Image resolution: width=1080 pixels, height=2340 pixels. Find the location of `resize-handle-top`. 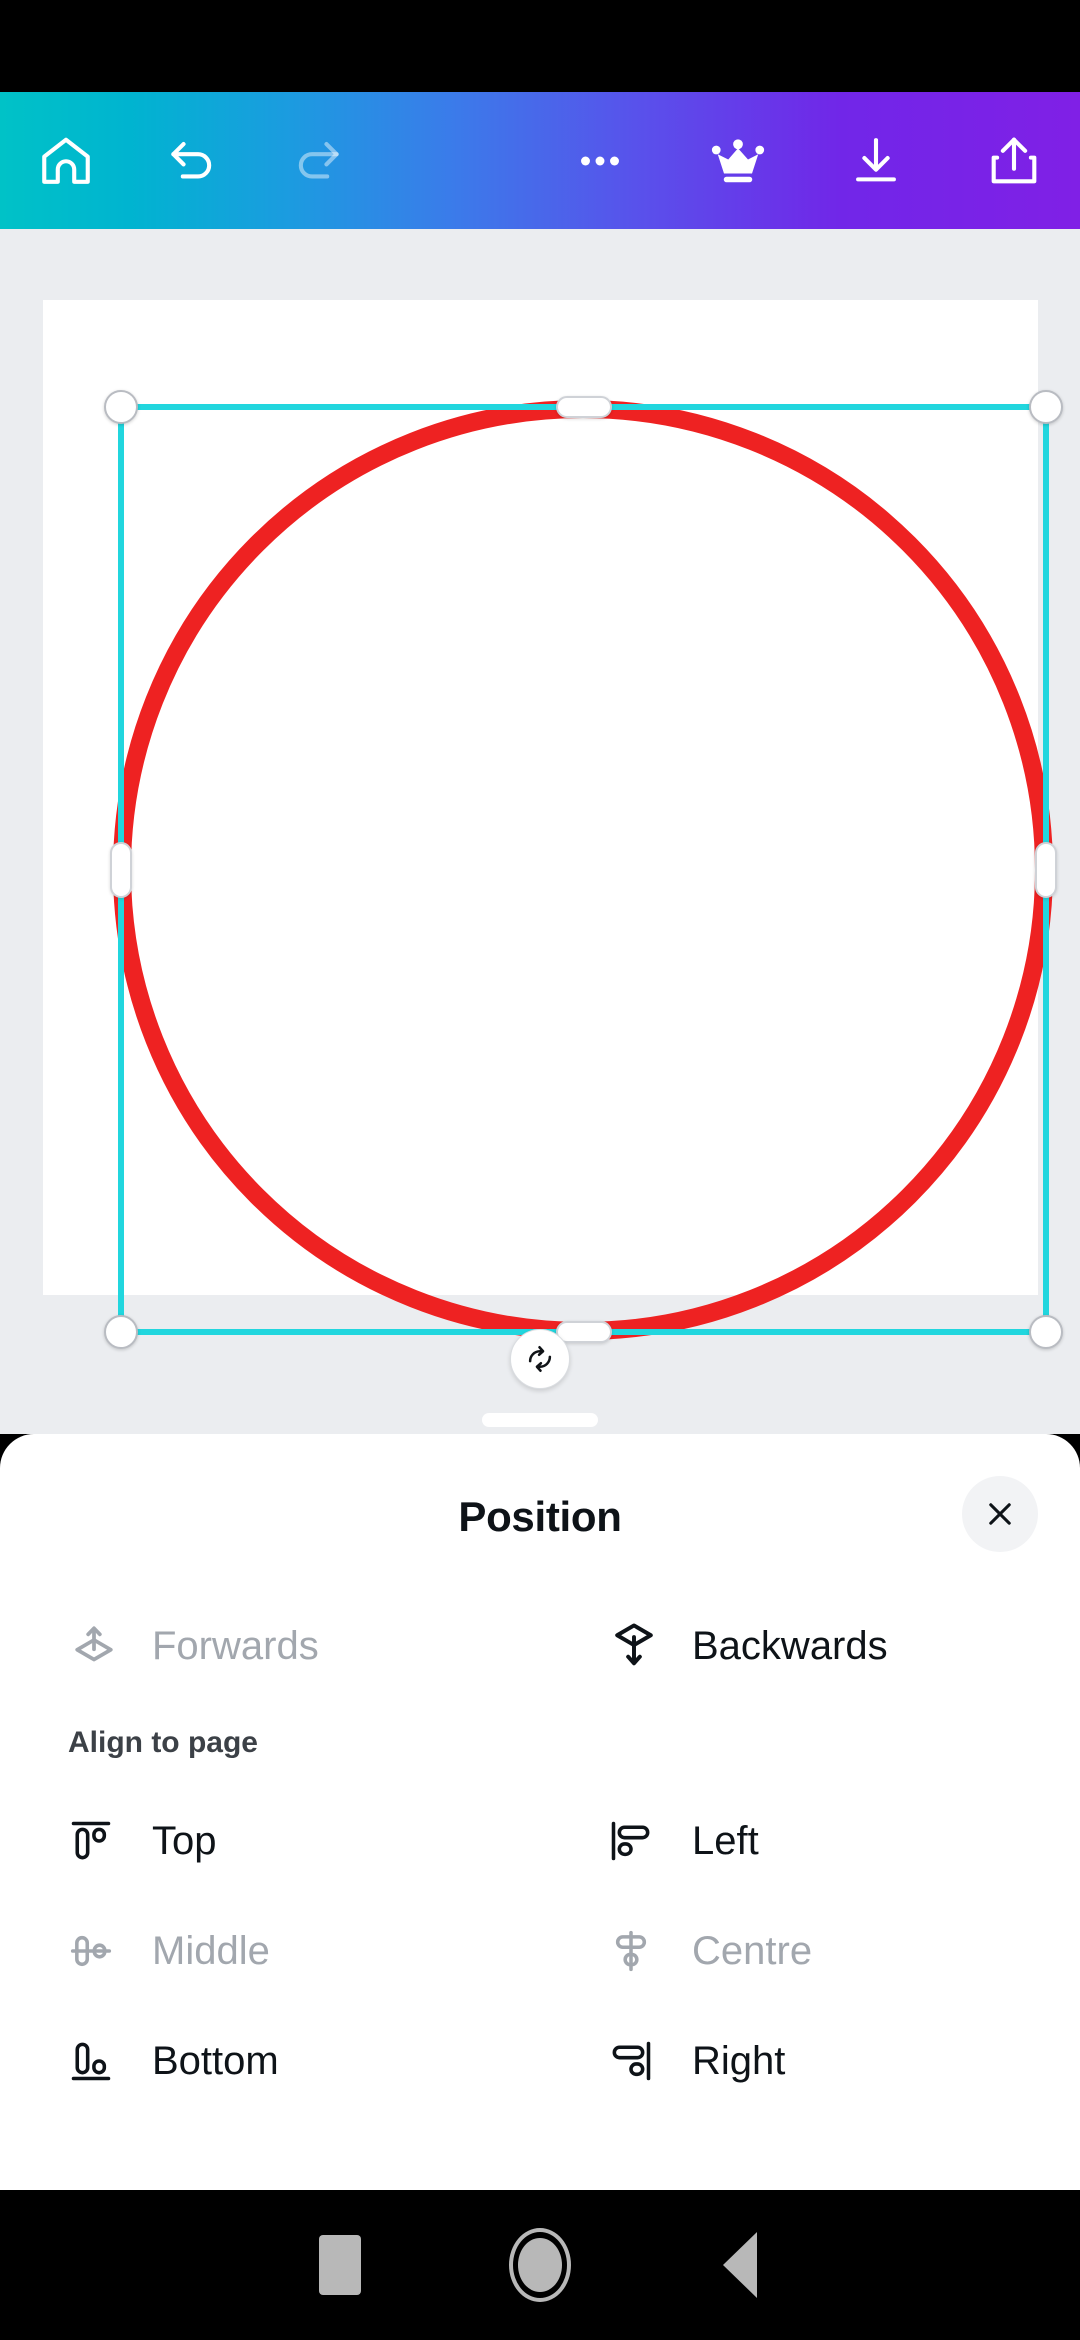

resize-handle-top is located at coordinates (583, 407).